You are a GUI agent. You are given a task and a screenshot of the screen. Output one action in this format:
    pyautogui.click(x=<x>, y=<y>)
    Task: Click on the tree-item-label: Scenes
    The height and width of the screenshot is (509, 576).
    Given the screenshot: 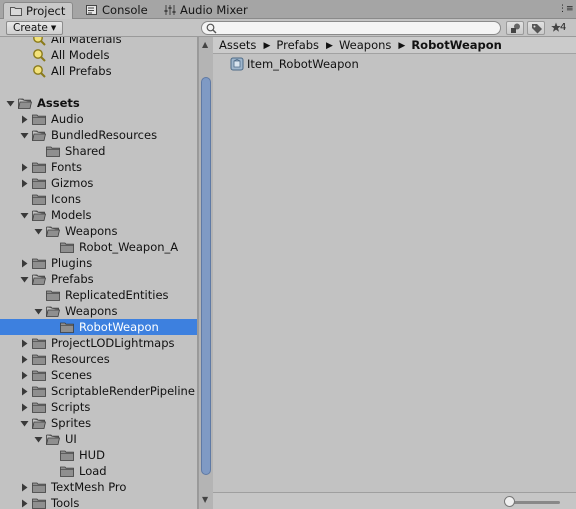 What is the action you would take?
    pyautogui.click(x=72, y=375)
    